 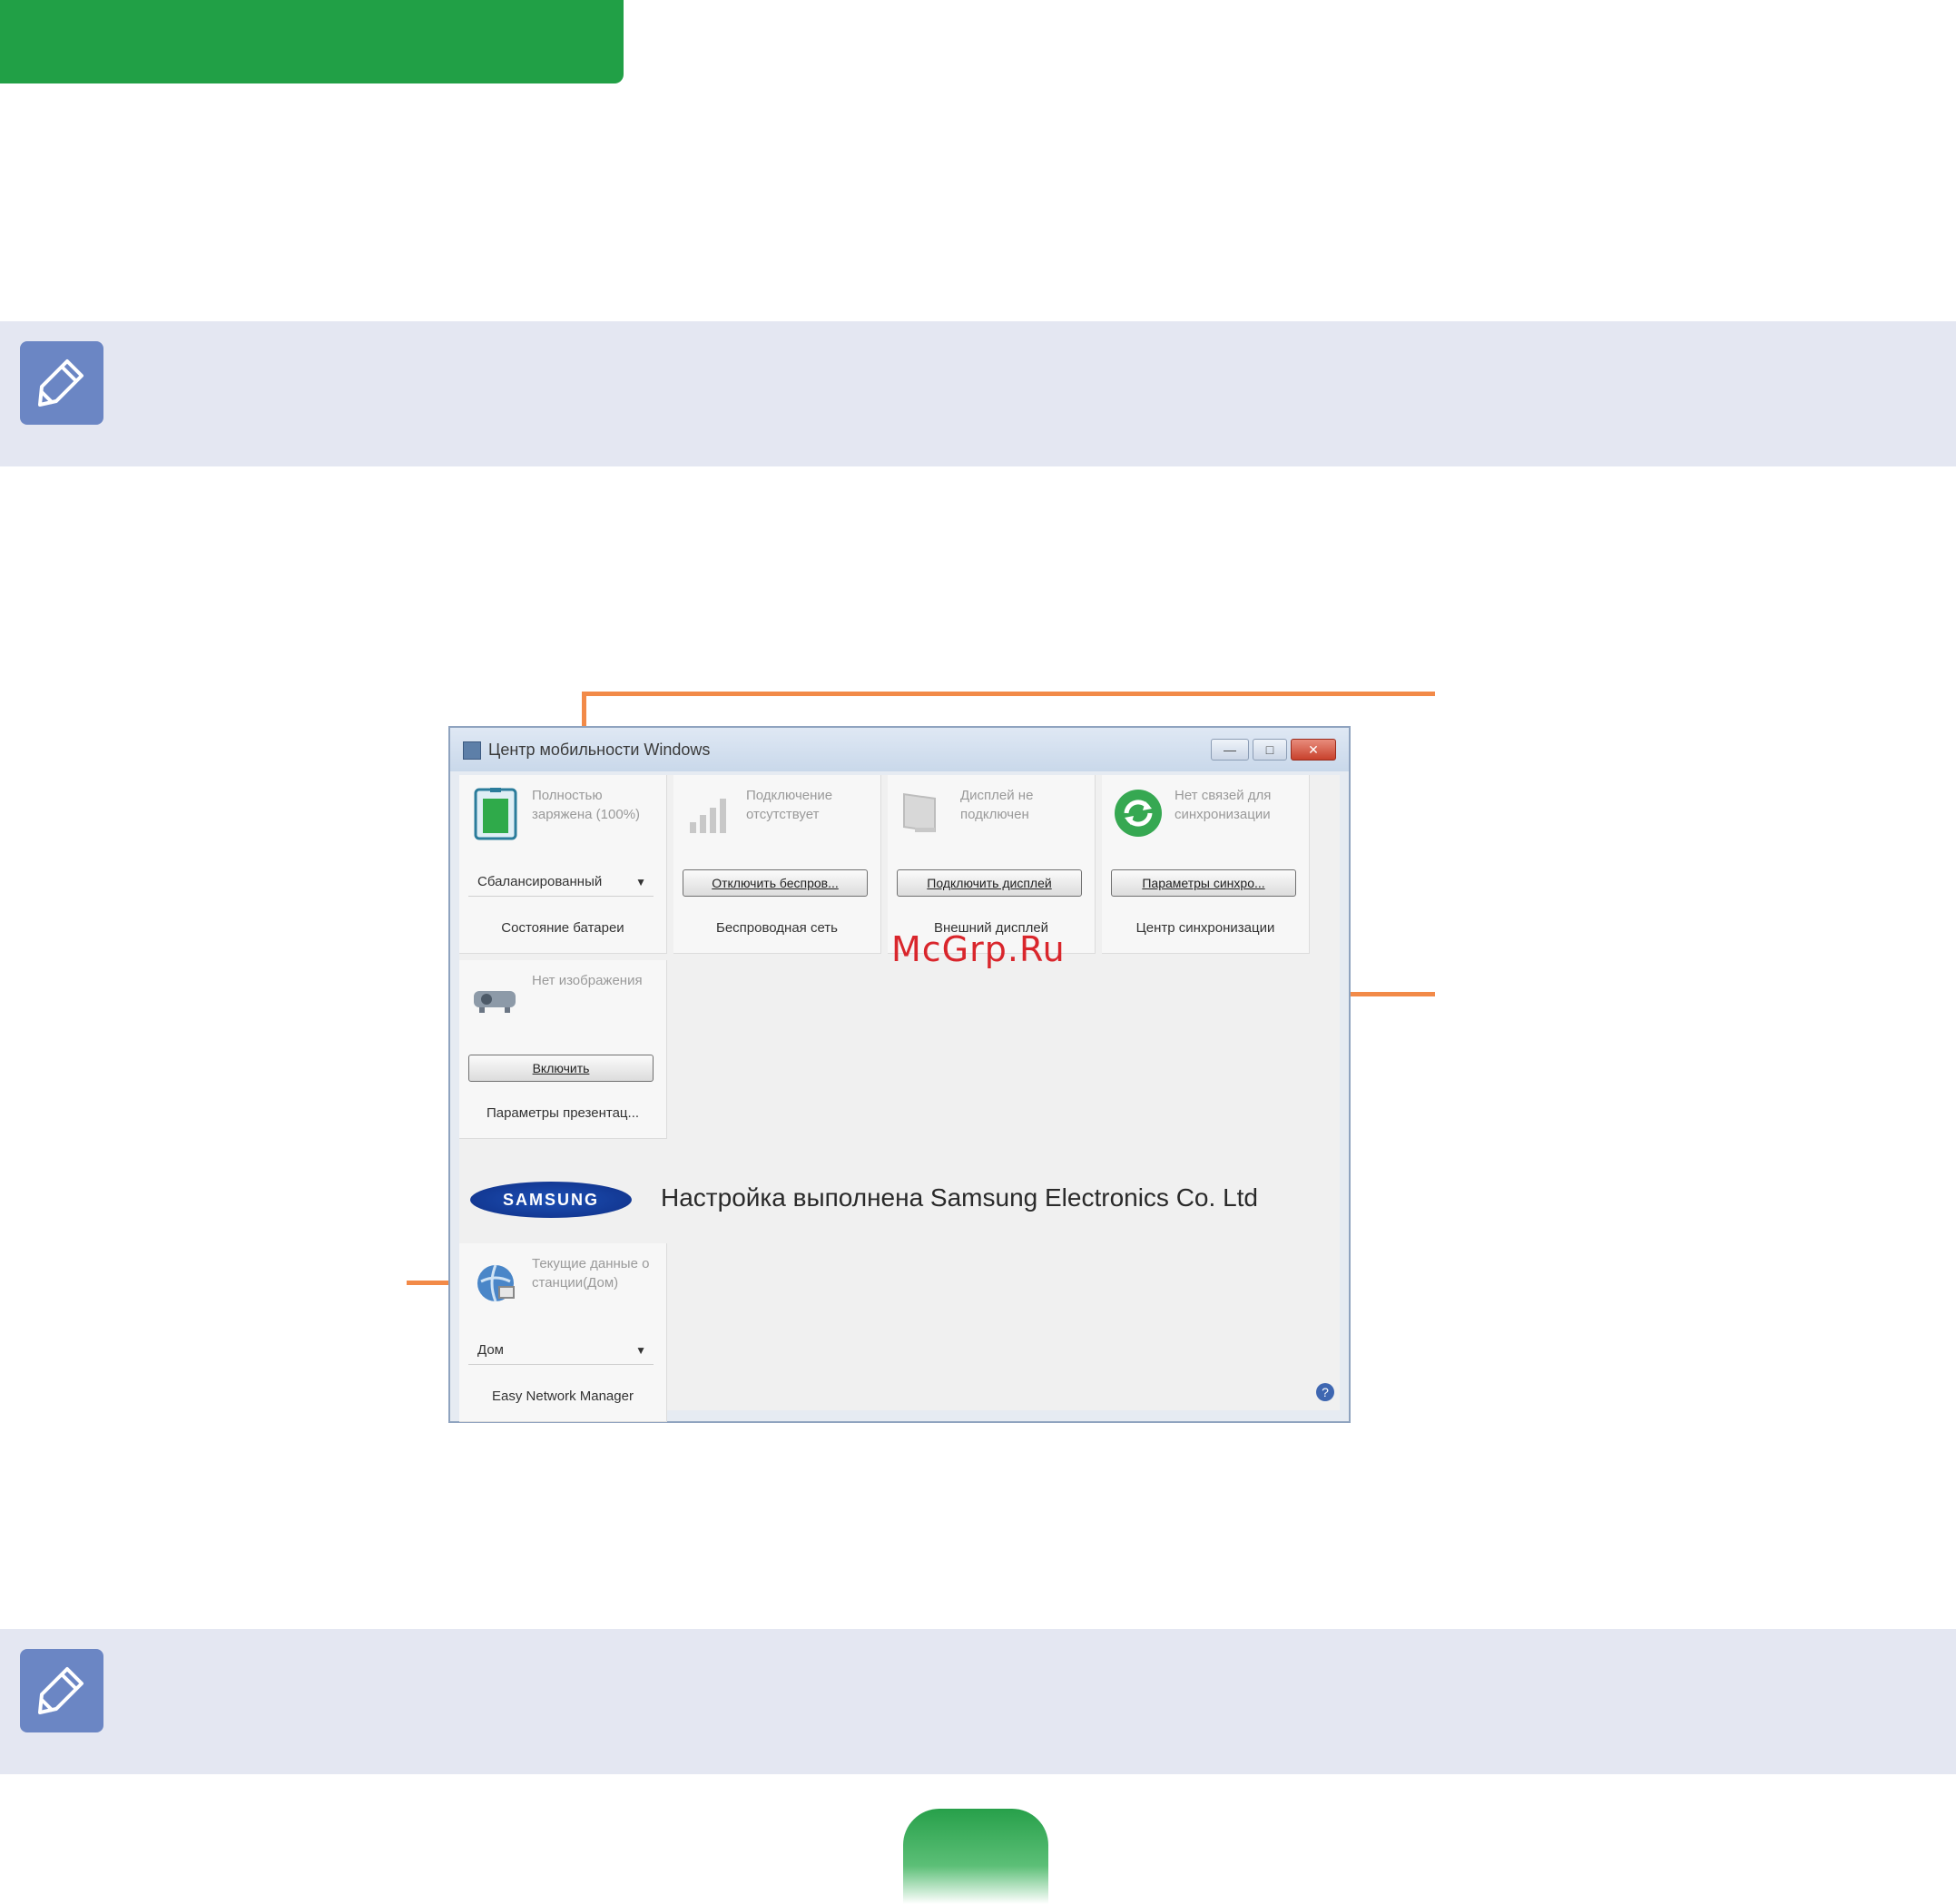 What do you see at coordinates (1270, 750) in the screenshot?
I see `maximize-button: □` at bounding box center [1270, 750].